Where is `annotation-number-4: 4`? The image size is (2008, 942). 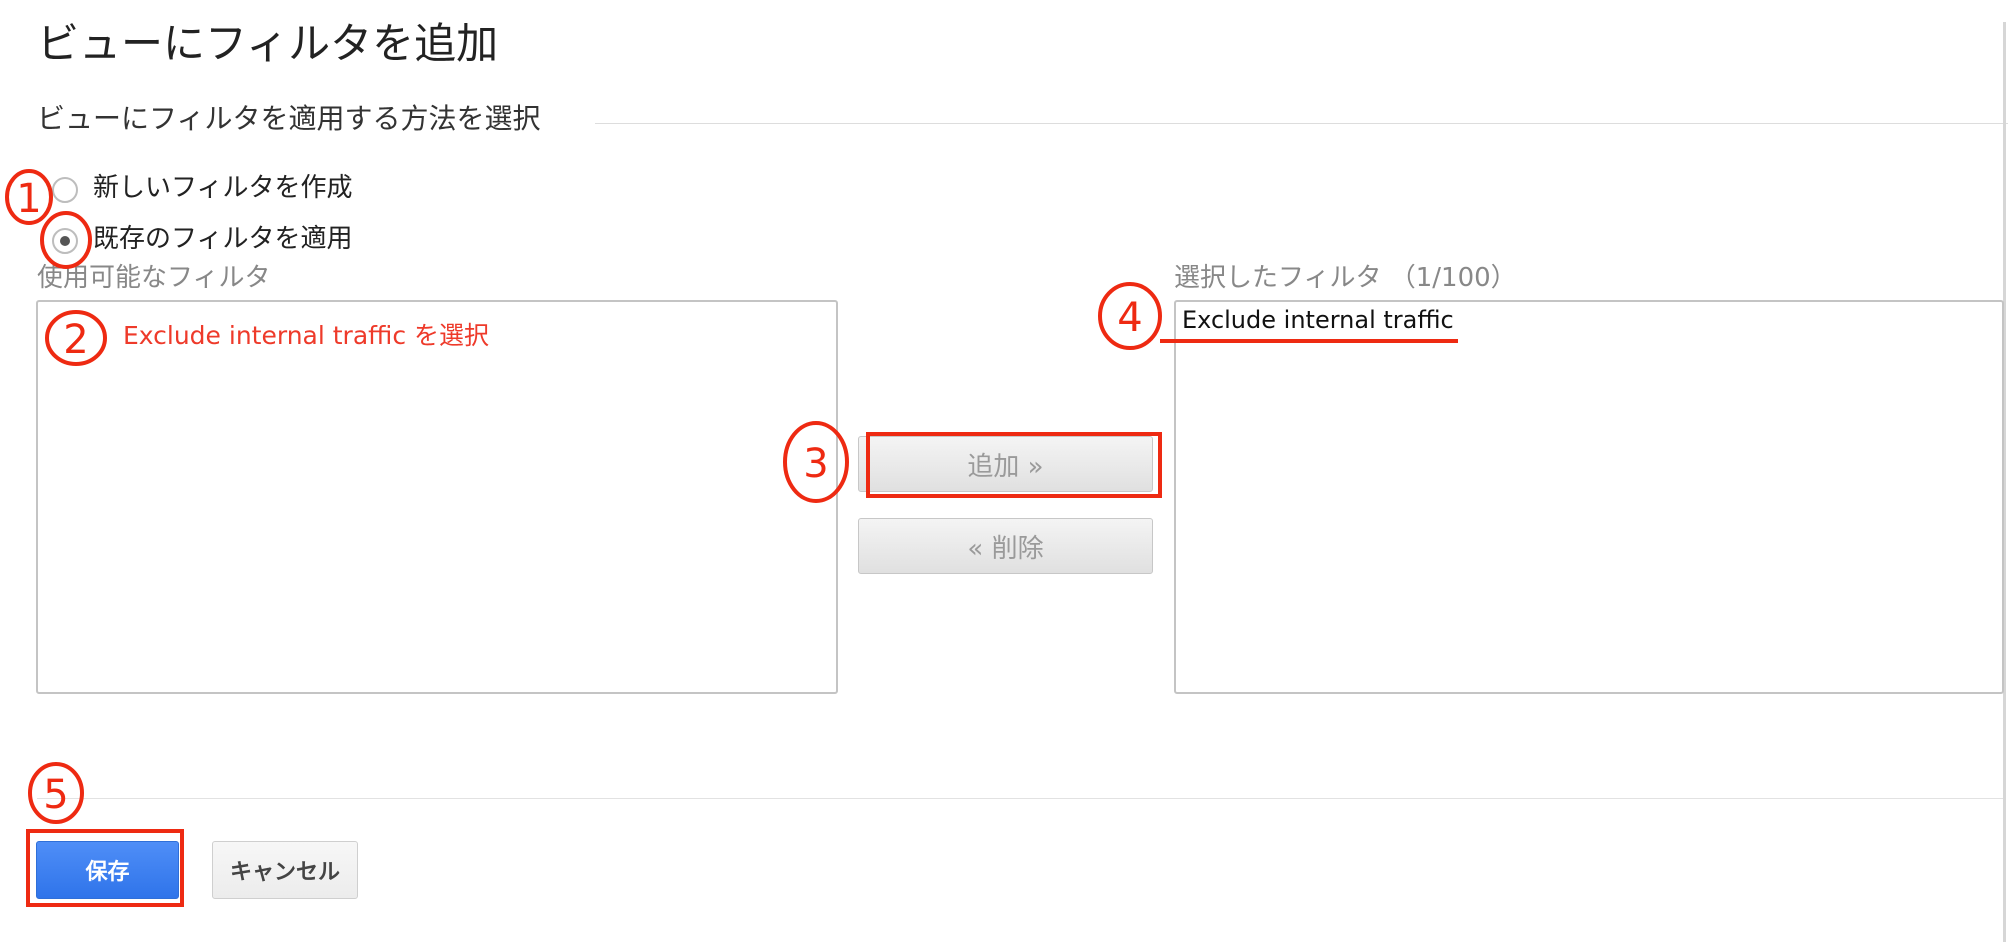 annotation-number-4: 4 is located at coordinates (1129, 318).